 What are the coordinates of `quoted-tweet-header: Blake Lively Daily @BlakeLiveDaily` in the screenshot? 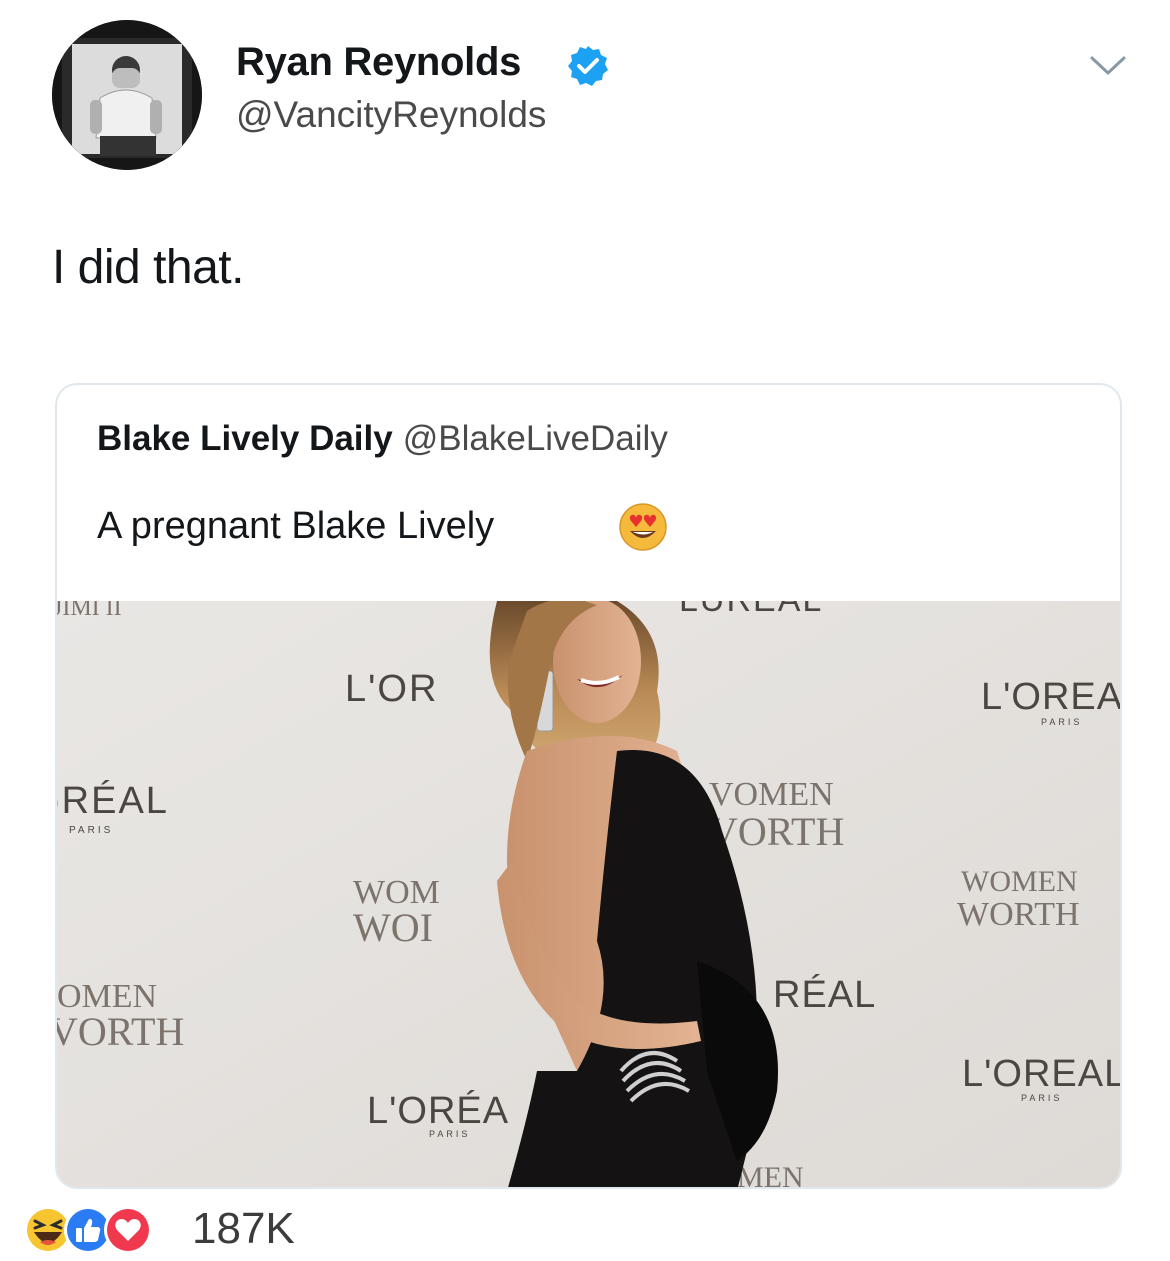 It's located at (382, 439).